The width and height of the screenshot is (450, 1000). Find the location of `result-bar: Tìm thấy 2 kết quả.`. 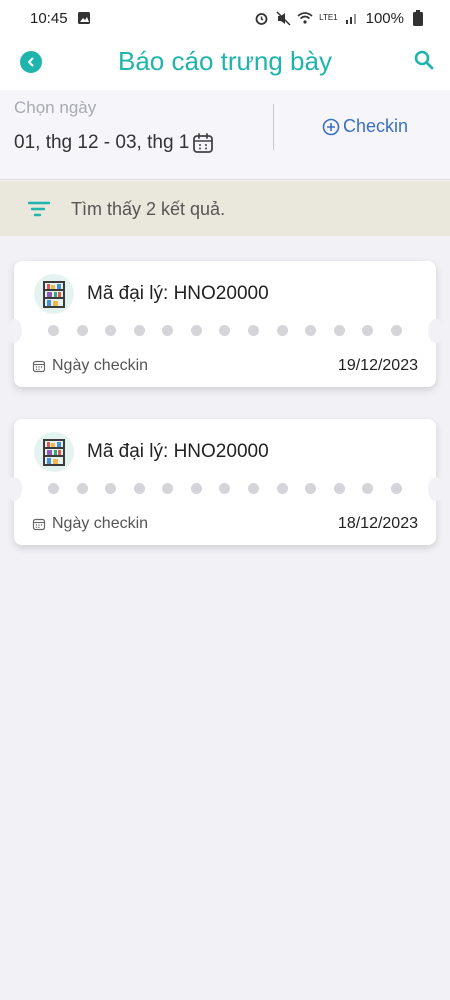

result-bar: Tìm thấy 2 kết quả. is located at coordinates (225, 208).